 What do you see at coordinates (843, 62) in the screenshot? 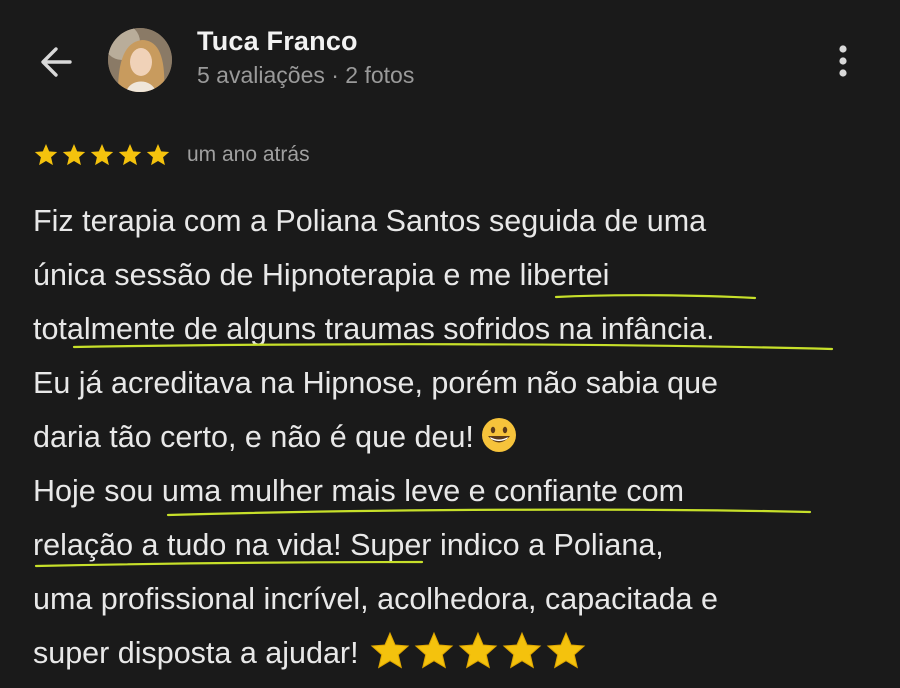
I see `more-vertical-icon` at bounding box center [843, 62].